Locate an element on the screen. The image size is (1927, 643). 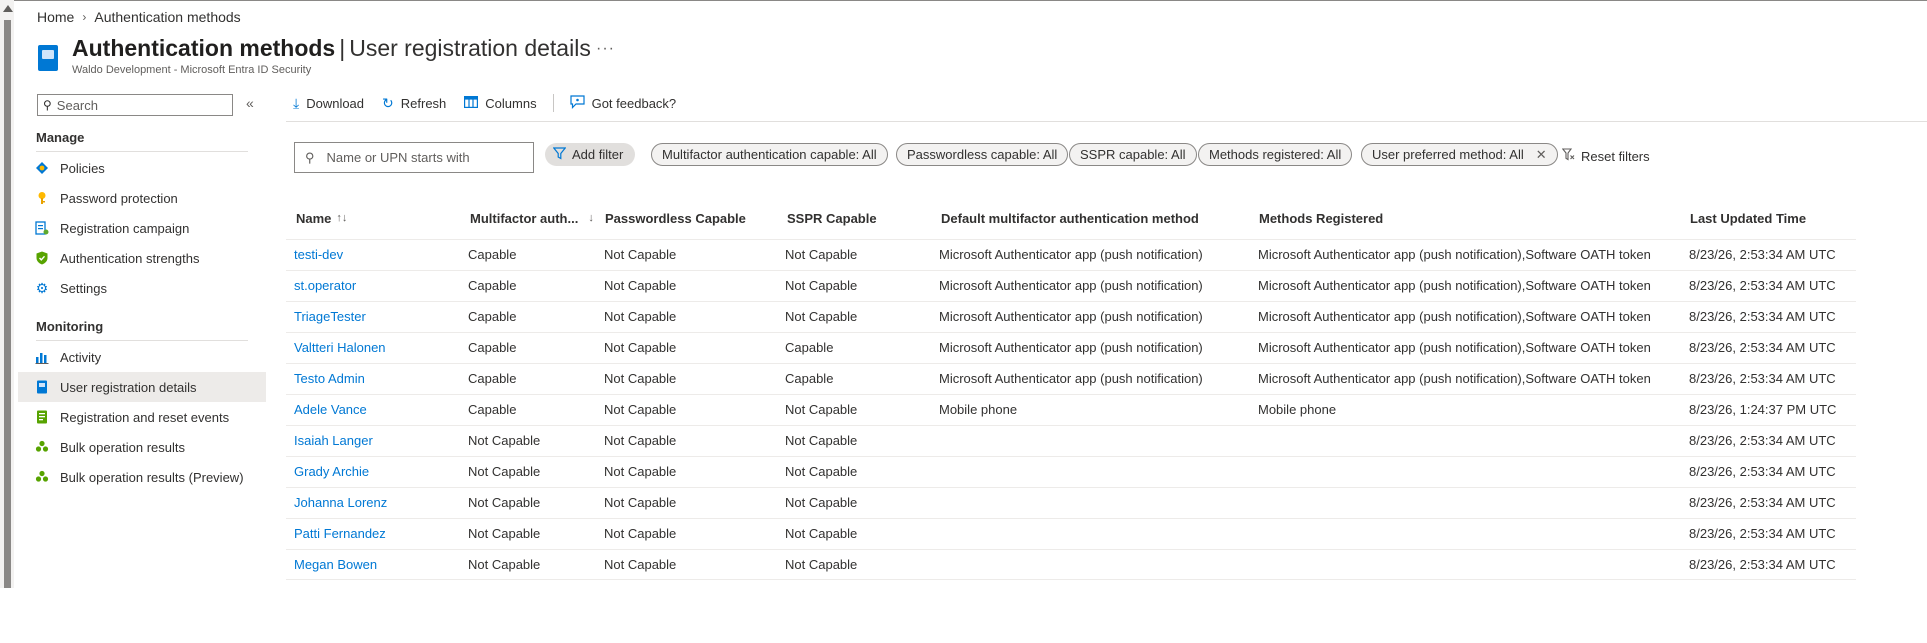
sidebar-item-password-protection: Password protection is located at coordinates (142, 198).